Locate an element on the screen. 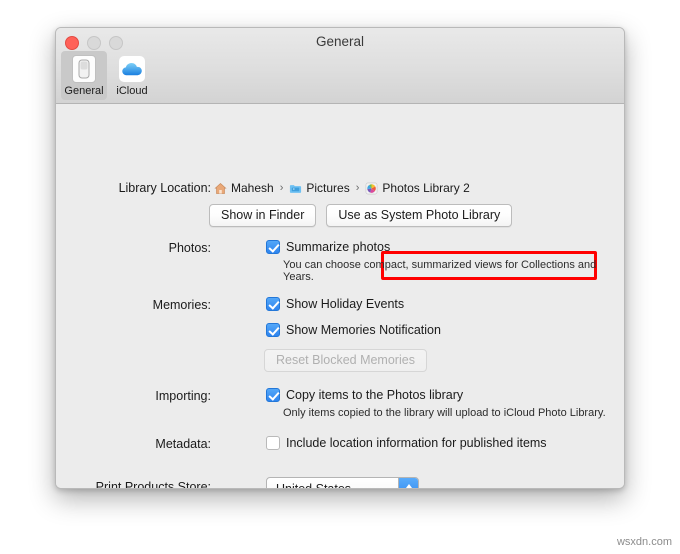 This screenshot has width=680, height=554. watermark: wsxdn.com is located at coordinates (644, 542).